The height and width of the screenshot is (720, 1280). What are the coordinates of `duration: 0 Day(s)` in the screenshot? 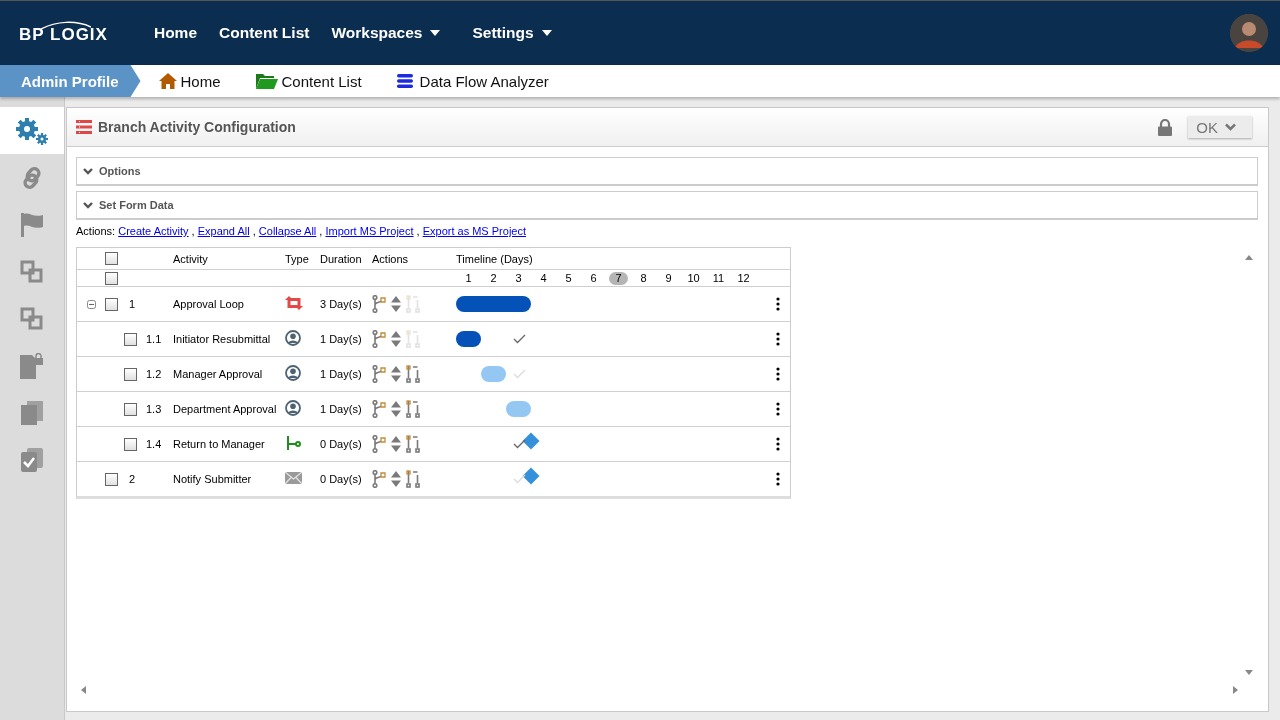 It's located at (341, 479).